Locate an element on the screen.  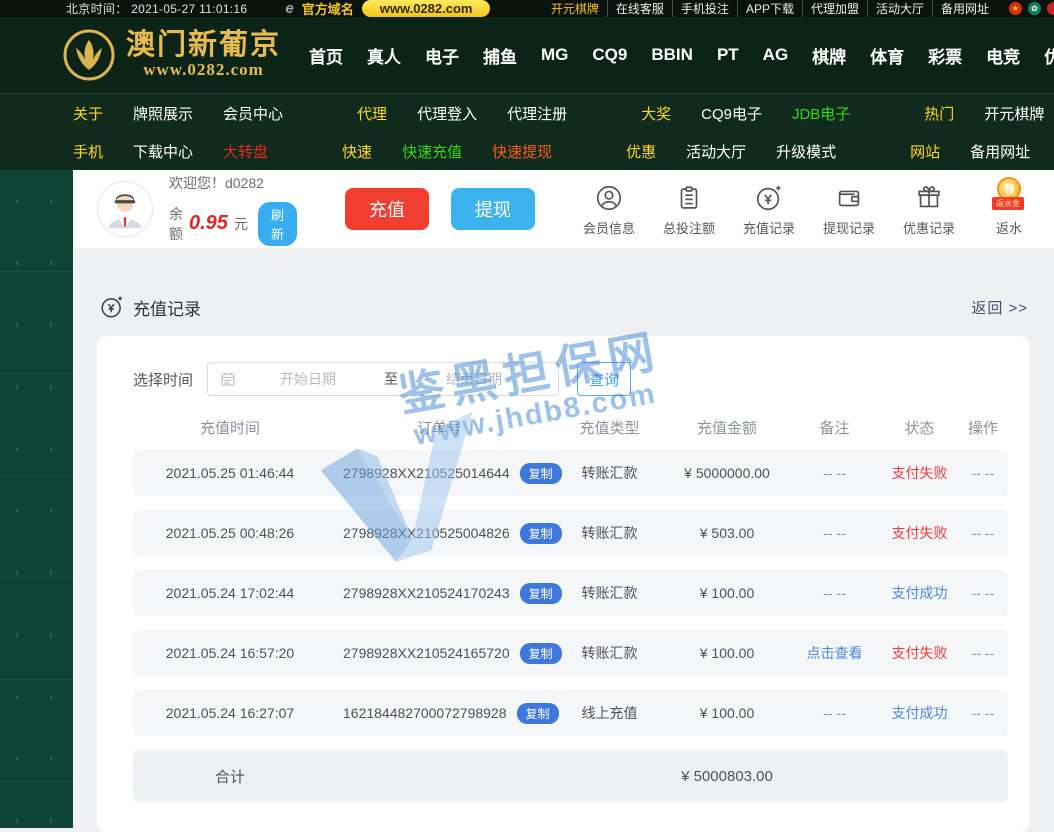
subnav-link: 开元棋牌 is located at coordinates (1014, 113).